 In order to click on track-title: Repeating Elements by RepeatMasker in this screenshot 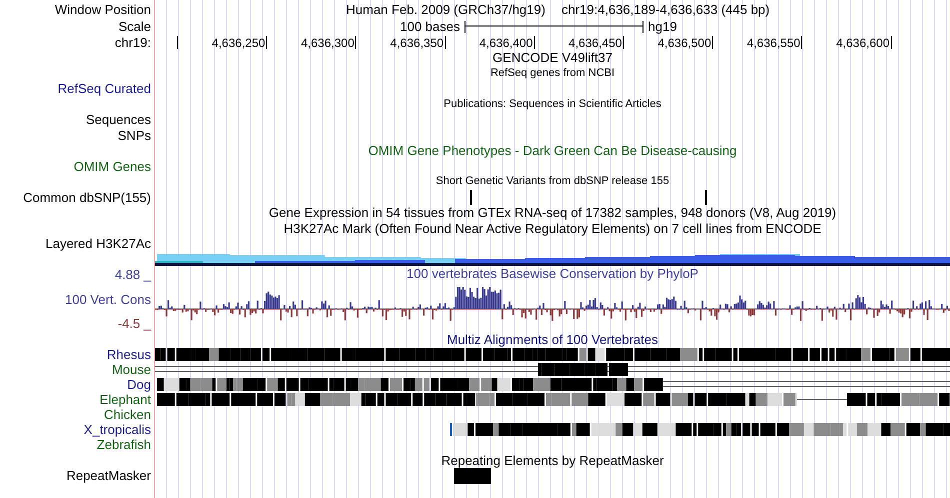, I will do `click(552, 460)`.